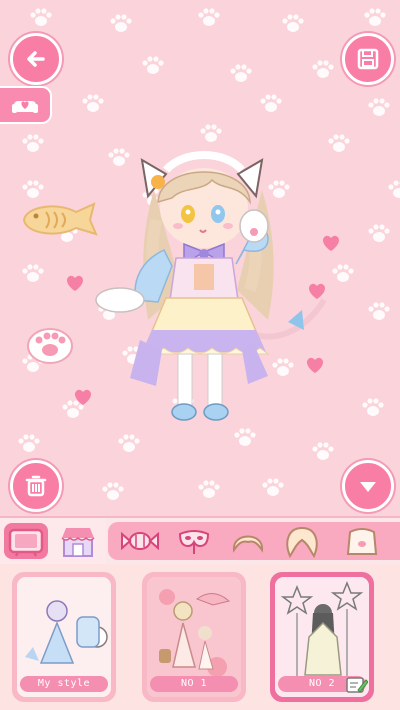 This screenshot has width=400, height=710. I want to click on category-group-wear, so click(254, 541).